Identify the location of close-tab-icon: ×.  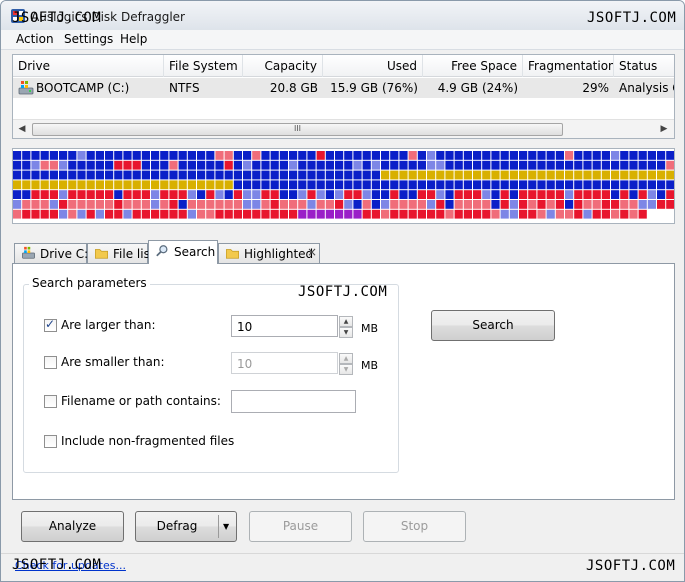
(312, 252).